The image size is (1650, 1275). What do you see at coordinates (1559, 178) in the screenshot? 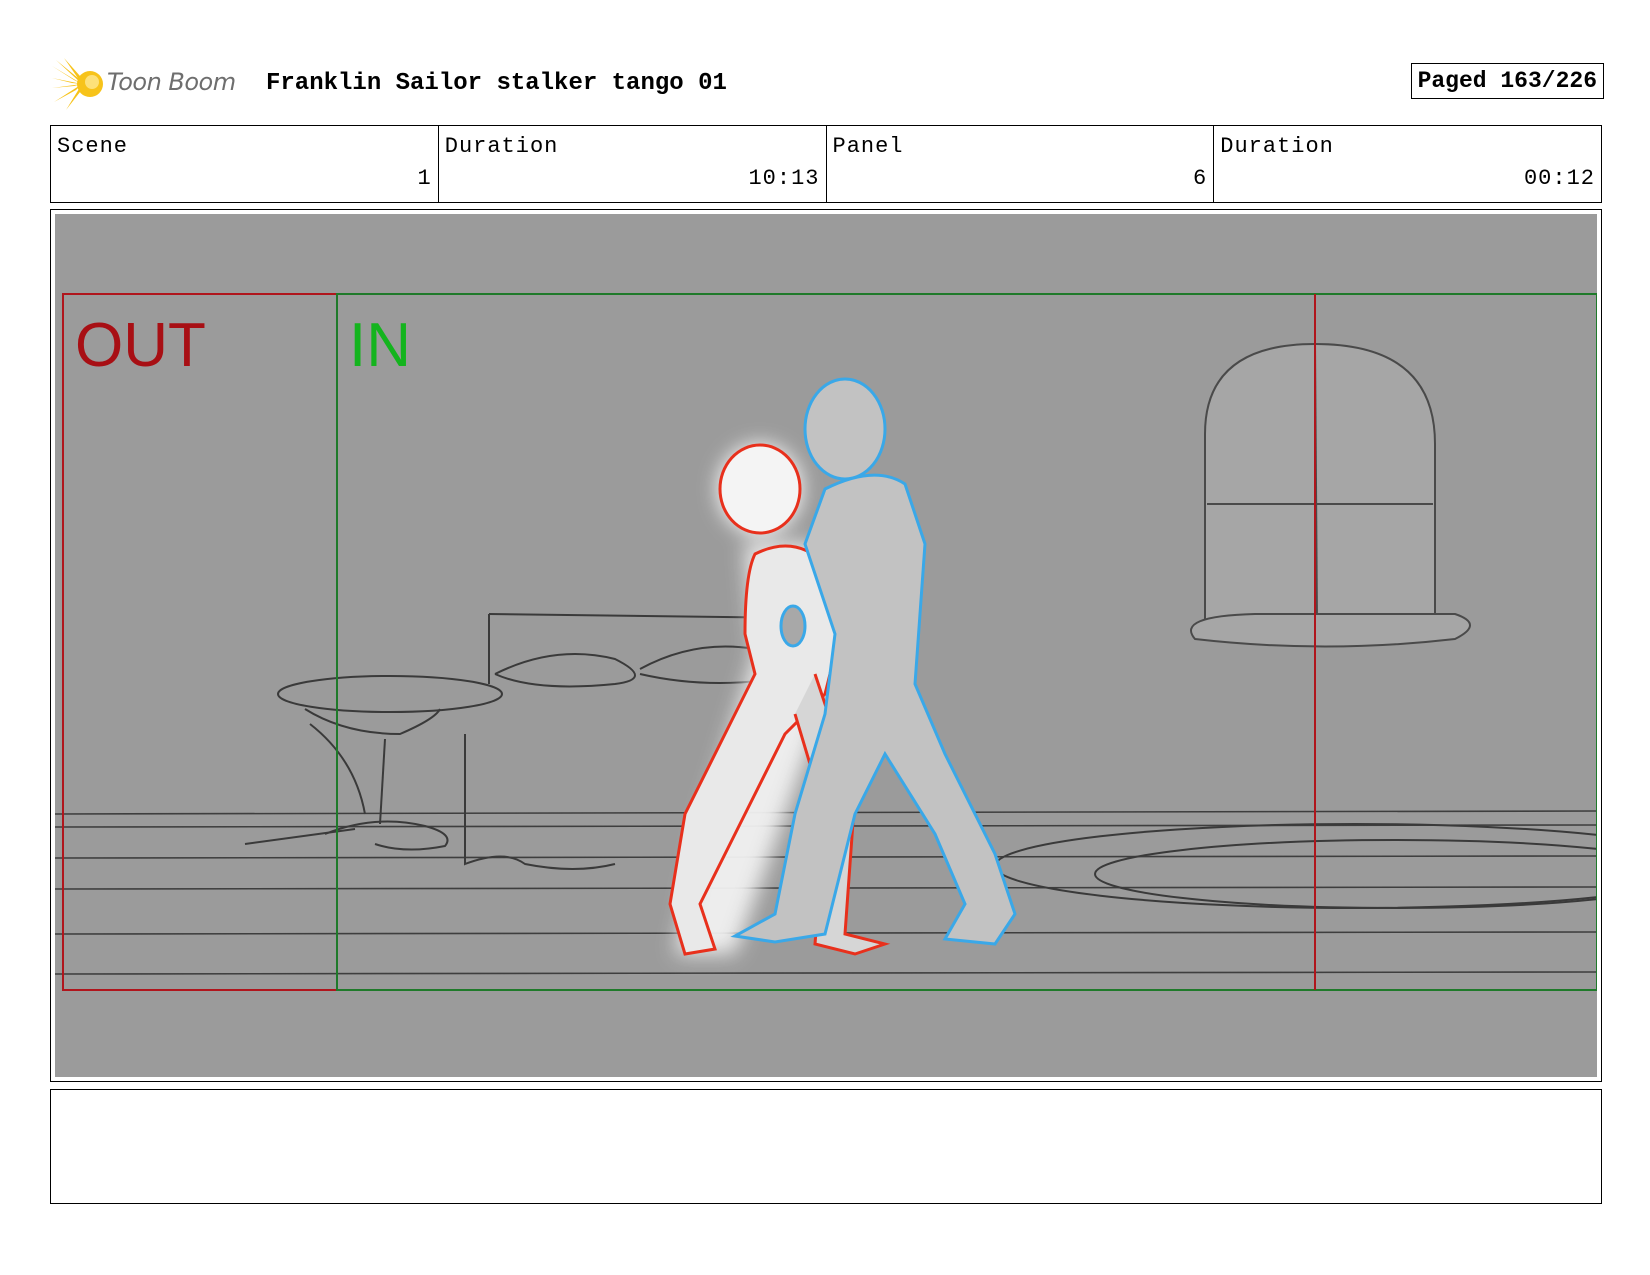
I see `panel-duration-value: 00:12` at bounding box center [1559, 178].